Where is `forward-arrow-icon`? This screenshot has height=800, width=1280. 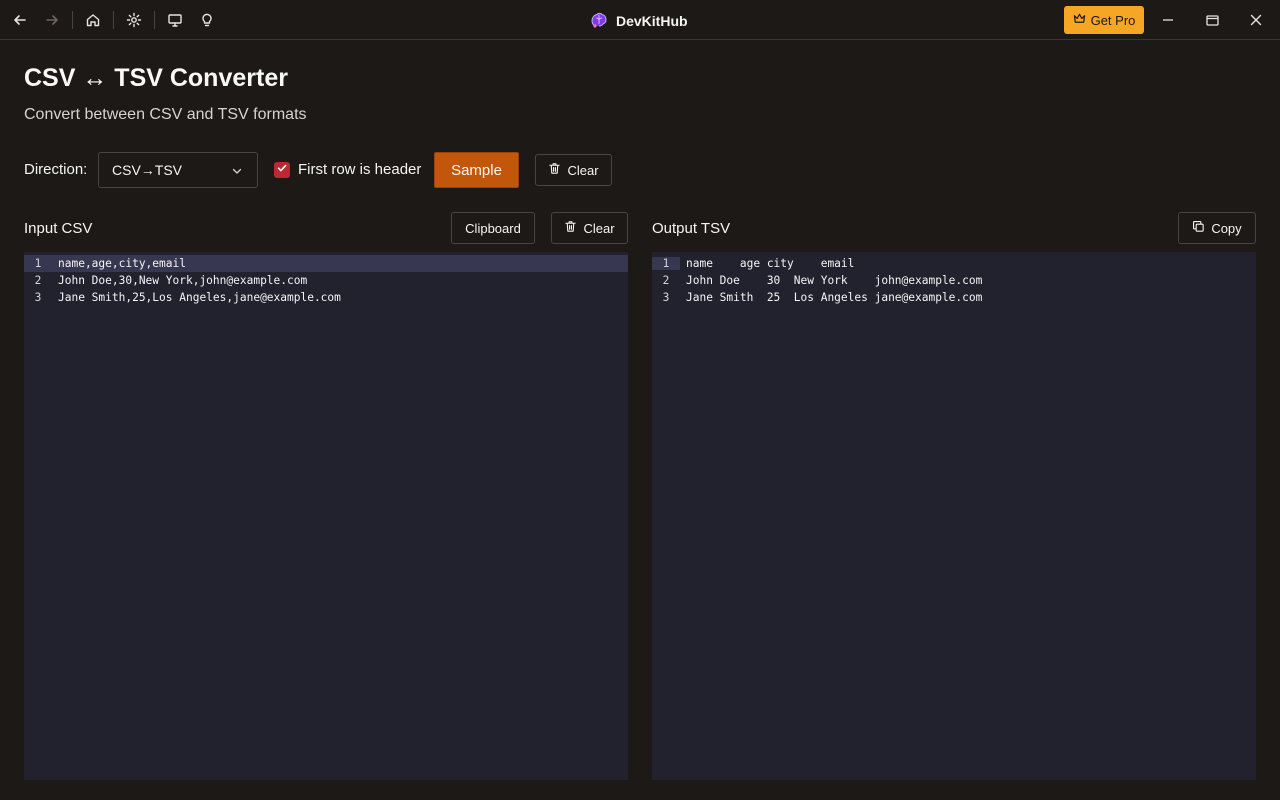
forward-arrow-icon is located at coordinates (52, 20).